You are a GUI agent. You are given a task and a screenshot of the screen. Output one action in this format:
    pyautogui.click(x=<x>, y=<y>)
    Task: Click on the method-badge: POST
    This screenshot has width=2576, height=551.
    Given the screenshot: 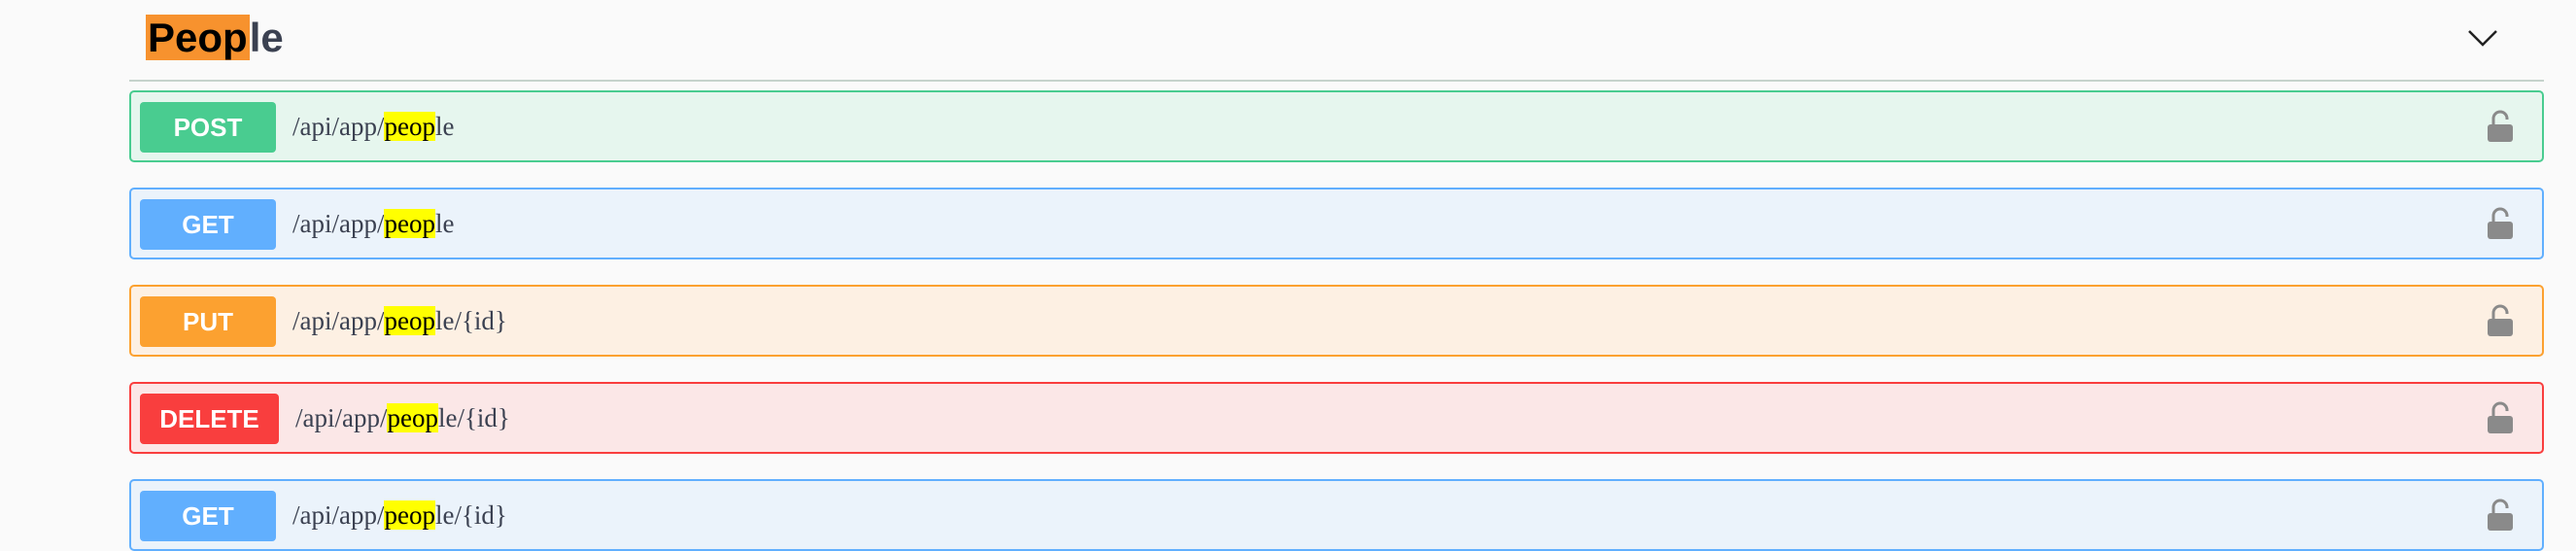 What is the action you would take?
    pyautogui.click(x=208, y=127)
    